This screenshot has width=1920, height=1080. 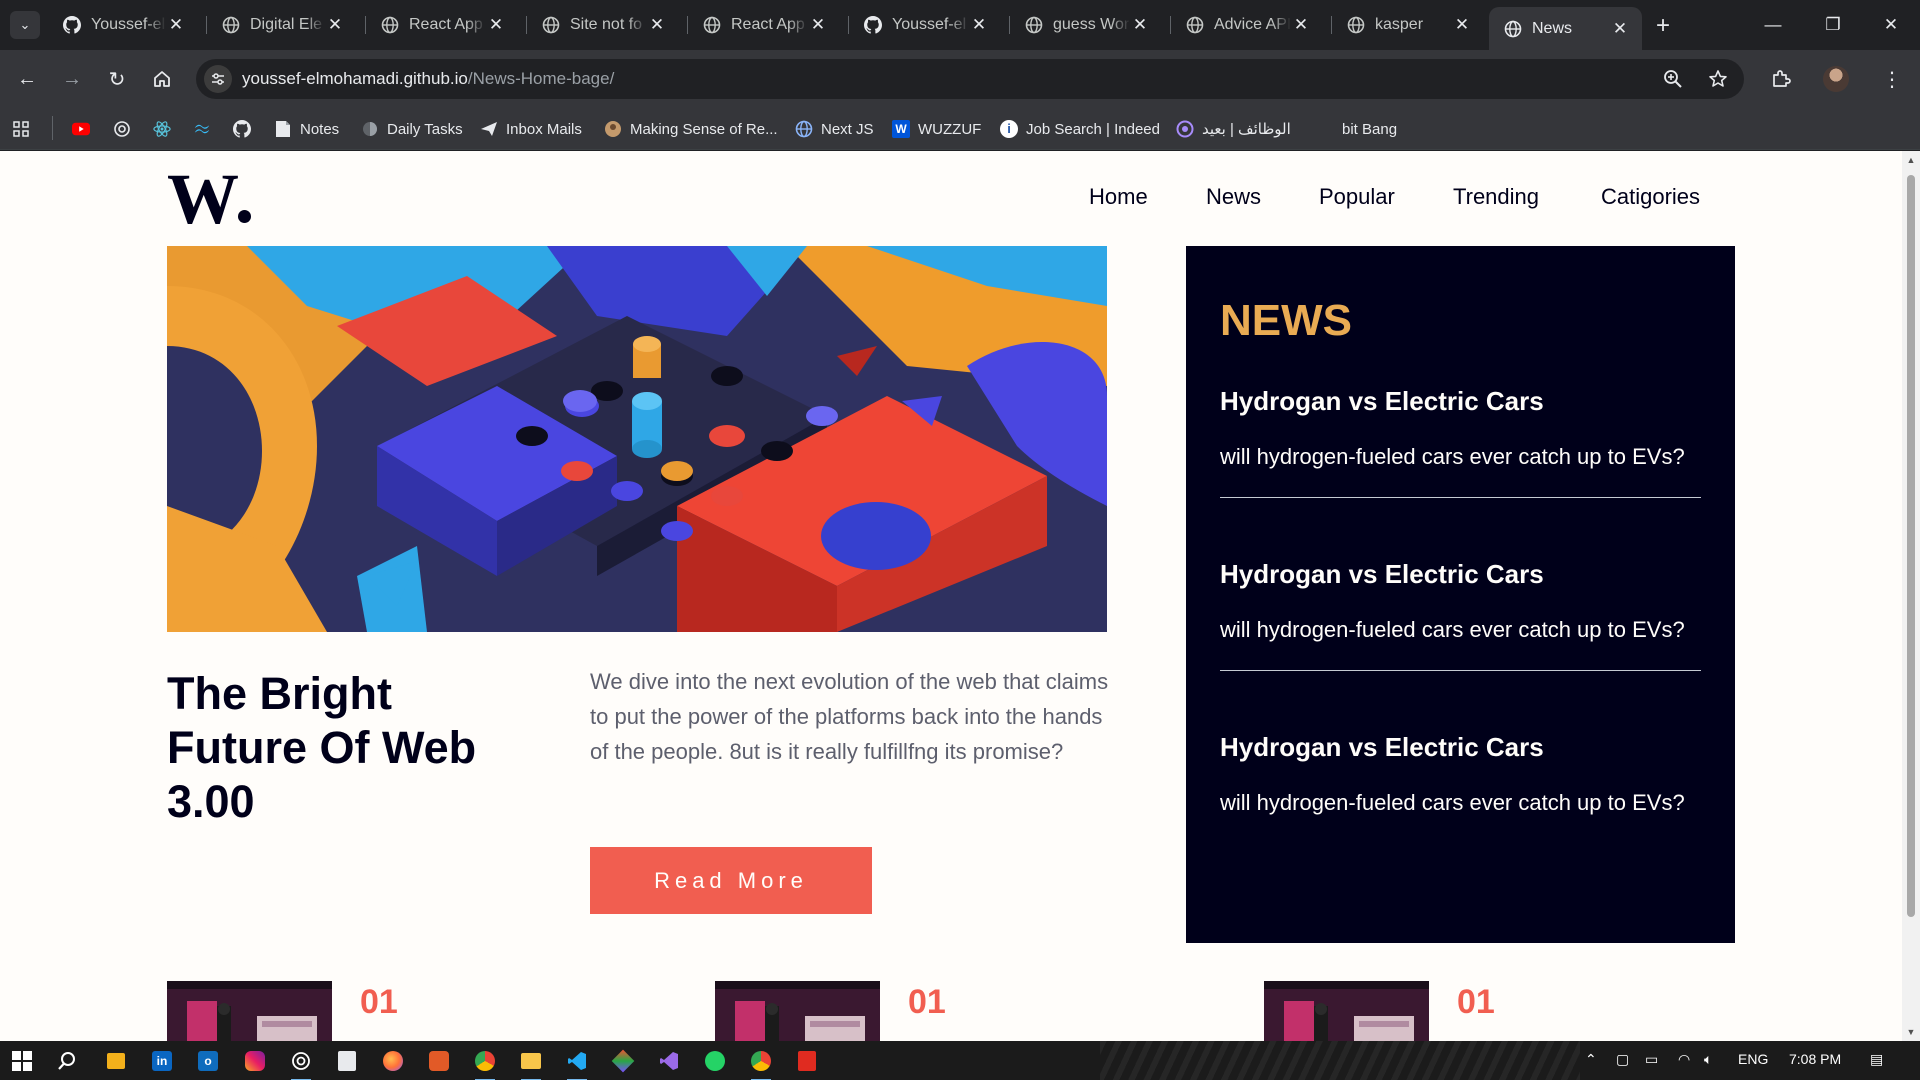 I want to click on tab: Digital Ele ✕, so click(x=282, y=25).